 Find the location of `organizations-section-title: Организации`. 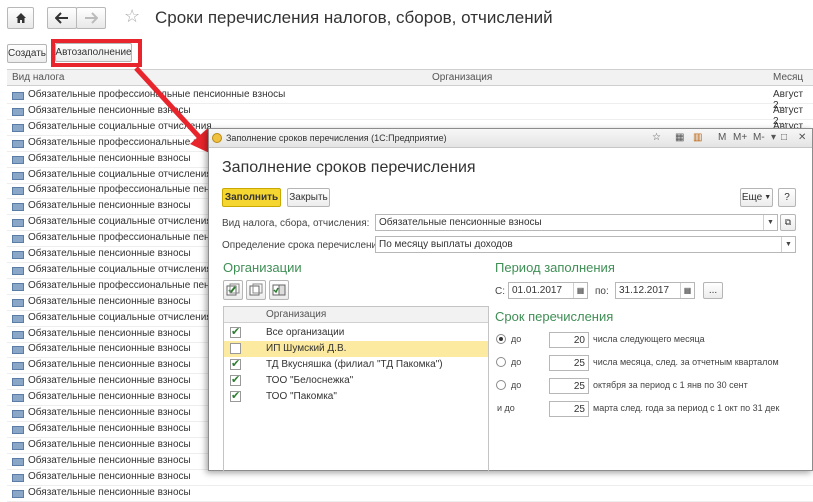

organizations-section-title: Организации is located at coordinates (262, 267).